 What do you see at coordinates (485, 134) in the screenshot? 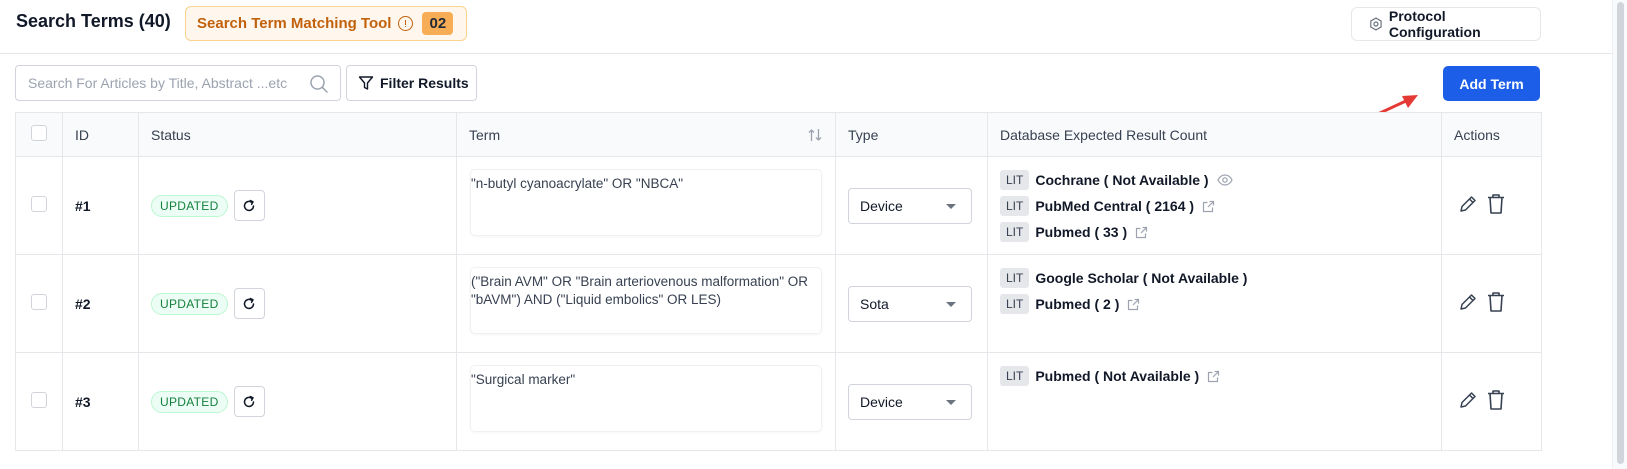
I see `term-header-label: Term` at bounding box center [485, 134].